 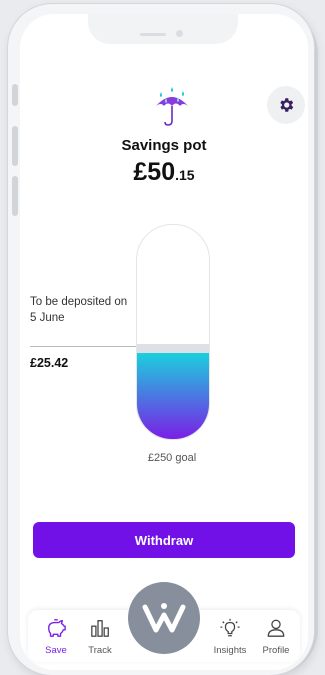 What do you see at coordinates (276, 650) in the screenshot?
I see `tab-profile-label: Profile` at bounding box center [276, 650].